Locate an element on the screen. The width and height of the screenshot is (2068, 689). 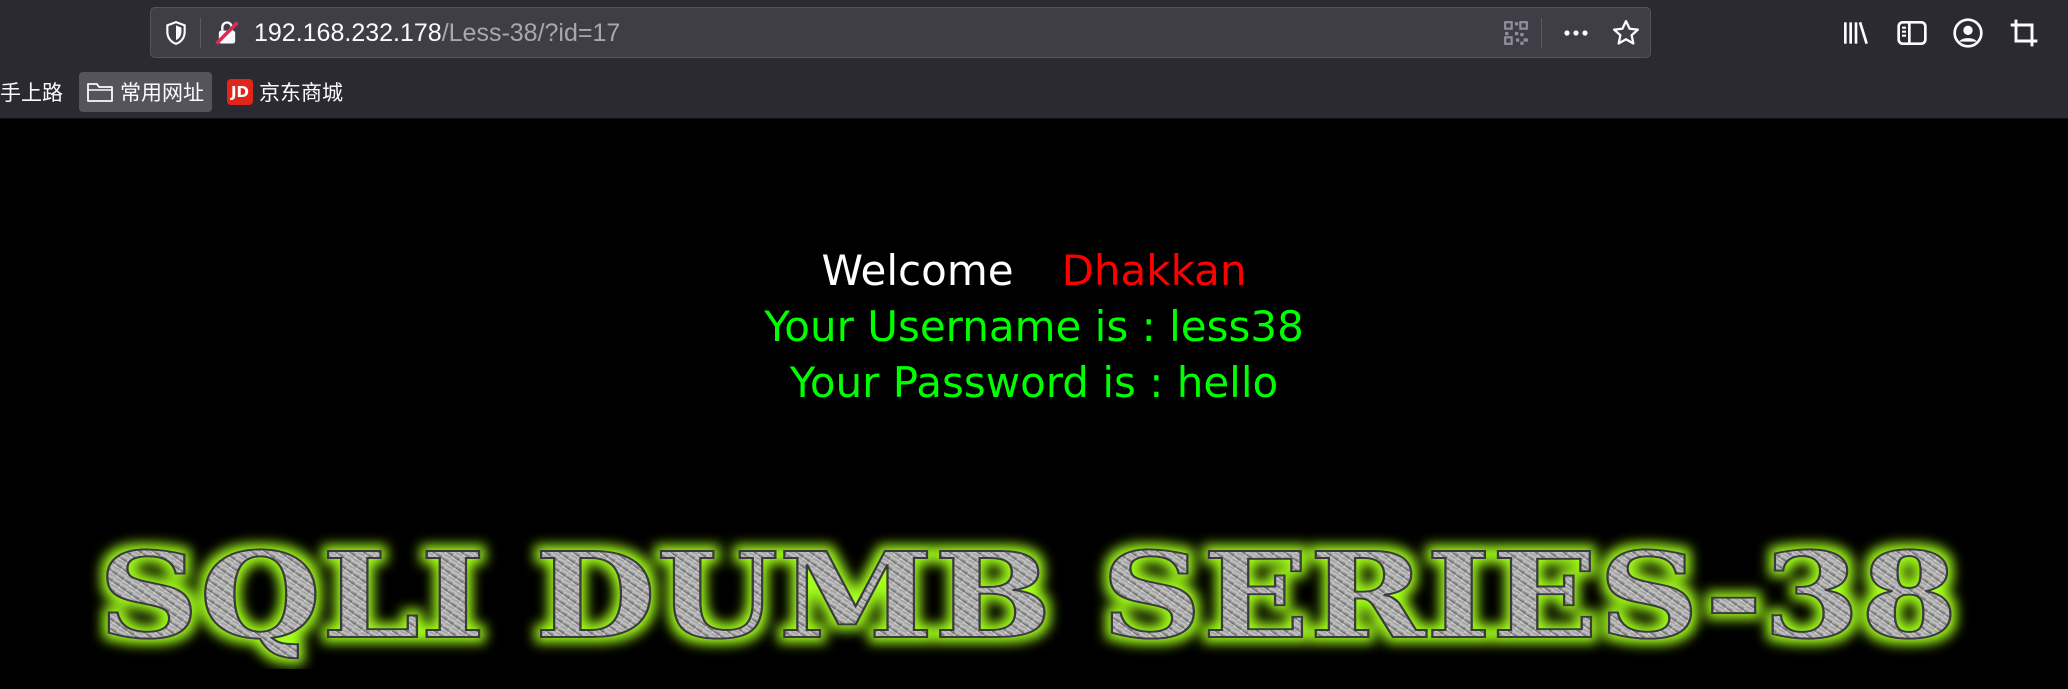
folder-icon is located at coordinates (100, 92).